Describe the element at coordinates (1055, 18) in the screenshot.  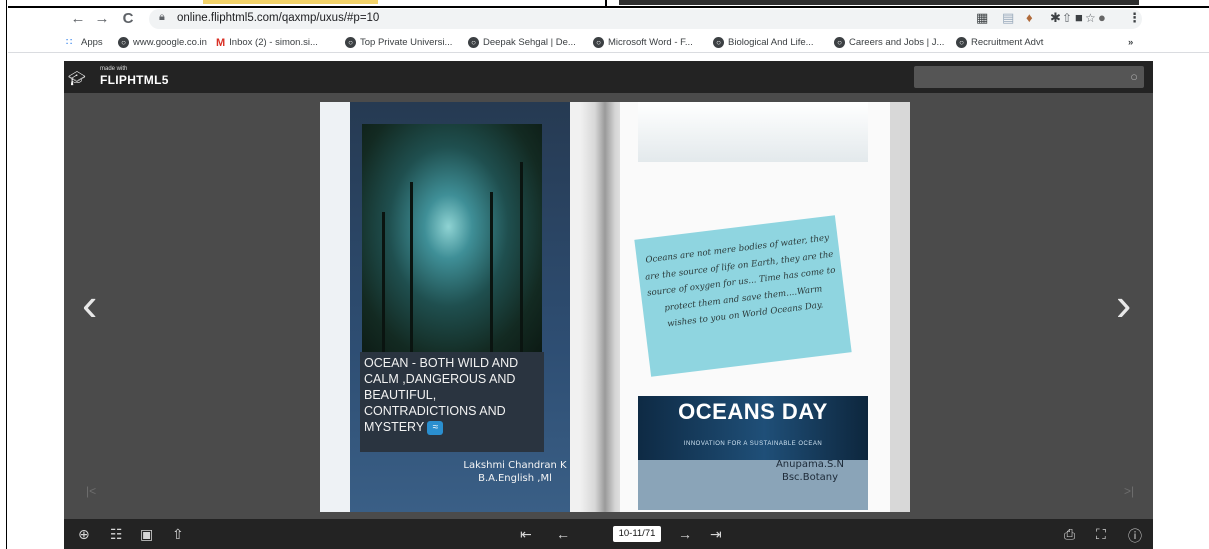
I see `puzzle-icon: ✱` at that location.